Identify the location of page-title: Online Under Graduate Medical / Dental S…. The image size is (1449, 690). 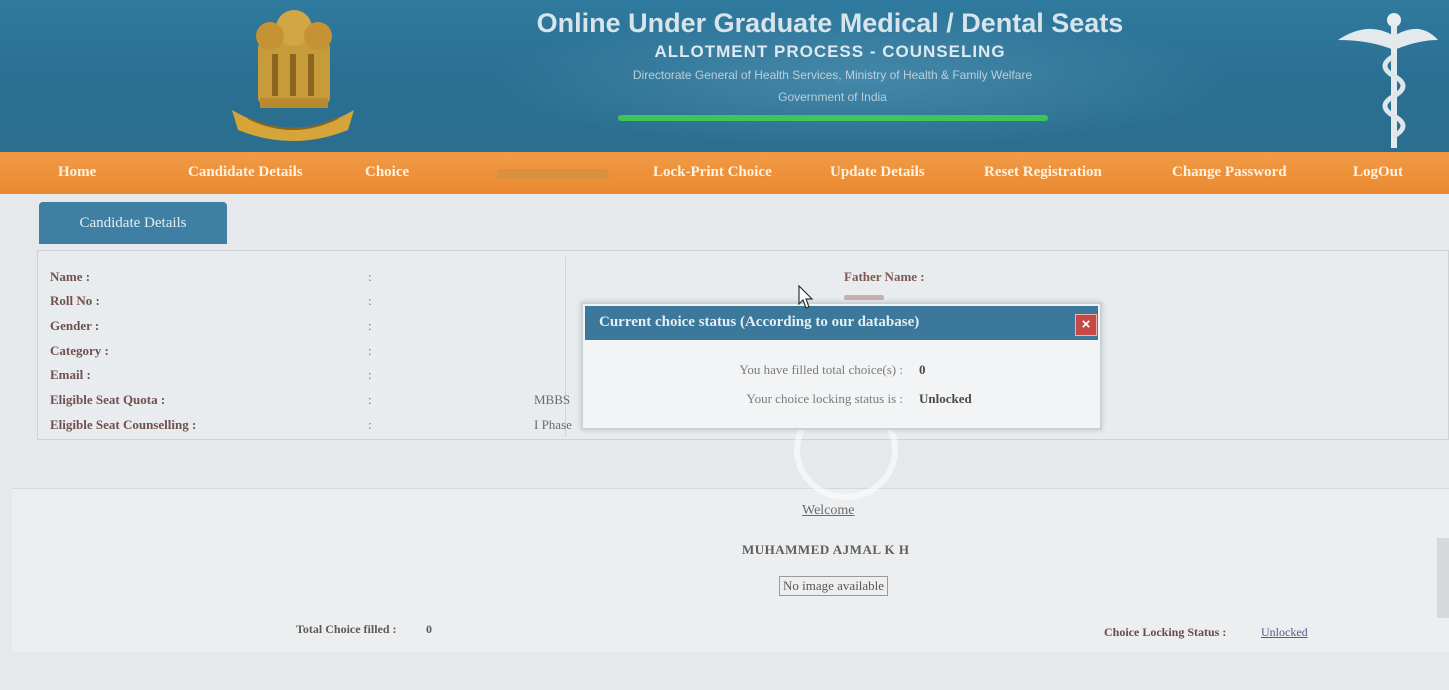
(830, 23).